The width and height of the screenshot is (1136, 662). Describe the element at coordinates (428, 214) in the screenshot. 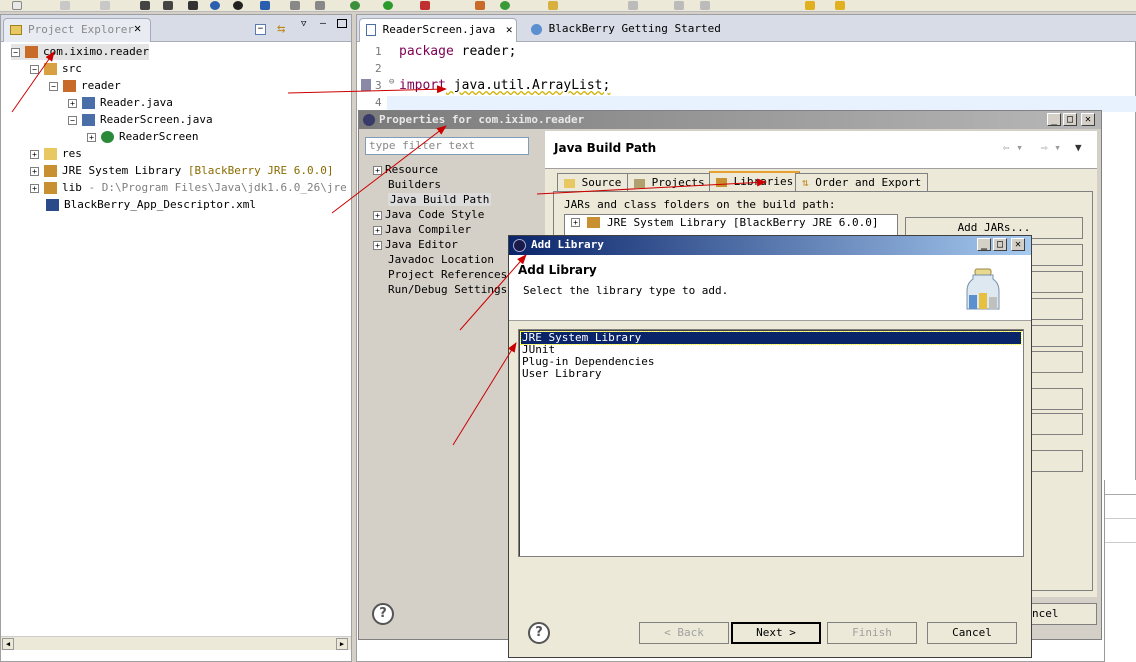

I see `nav-item: + Java Code Style` at that location.